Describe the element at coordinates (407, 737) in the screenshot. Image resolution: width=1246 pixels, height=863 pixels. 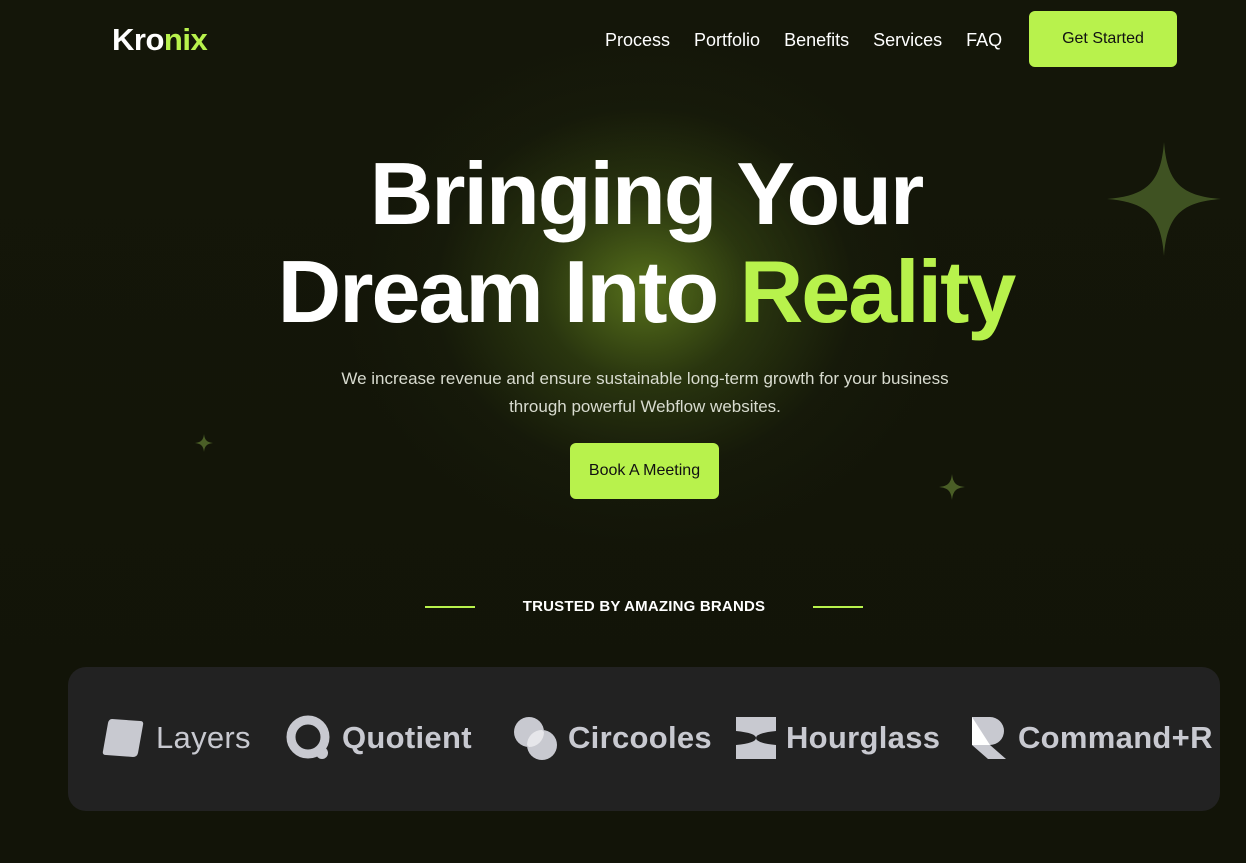
I see `brand-name: Quotient` at that location.